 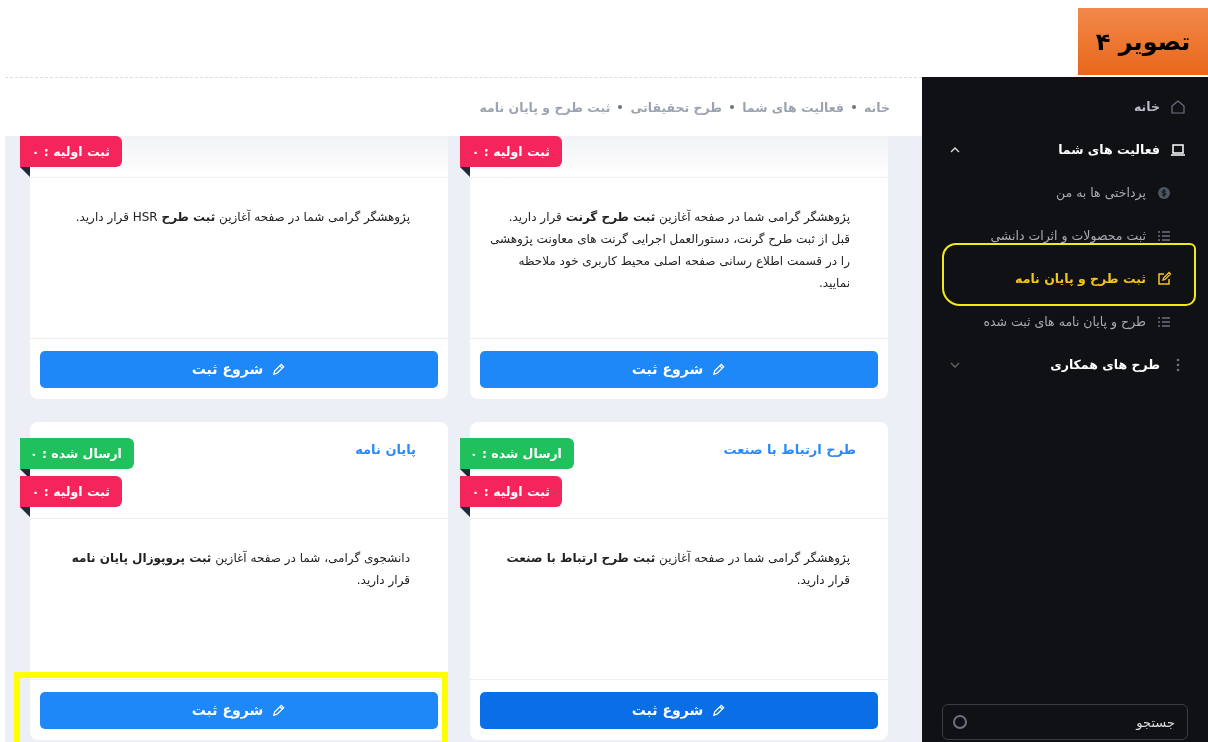 What do you see at coordinates (955, 364) in the screenshot?
I see `chevron-down-icon` at bounding box center [955, 364].